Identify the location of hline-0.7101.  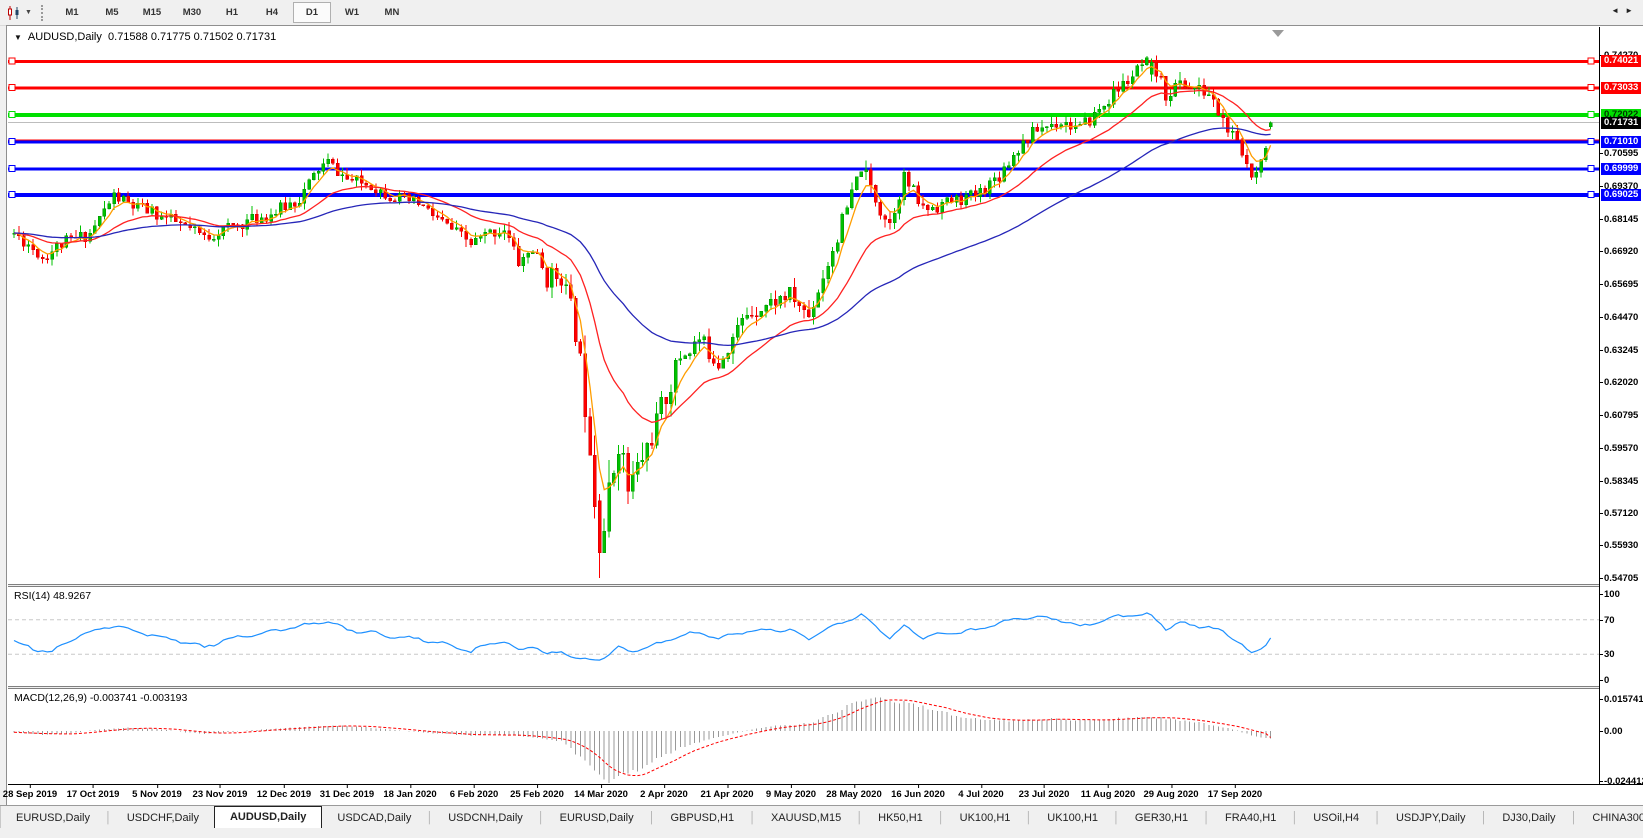
(803, 141).